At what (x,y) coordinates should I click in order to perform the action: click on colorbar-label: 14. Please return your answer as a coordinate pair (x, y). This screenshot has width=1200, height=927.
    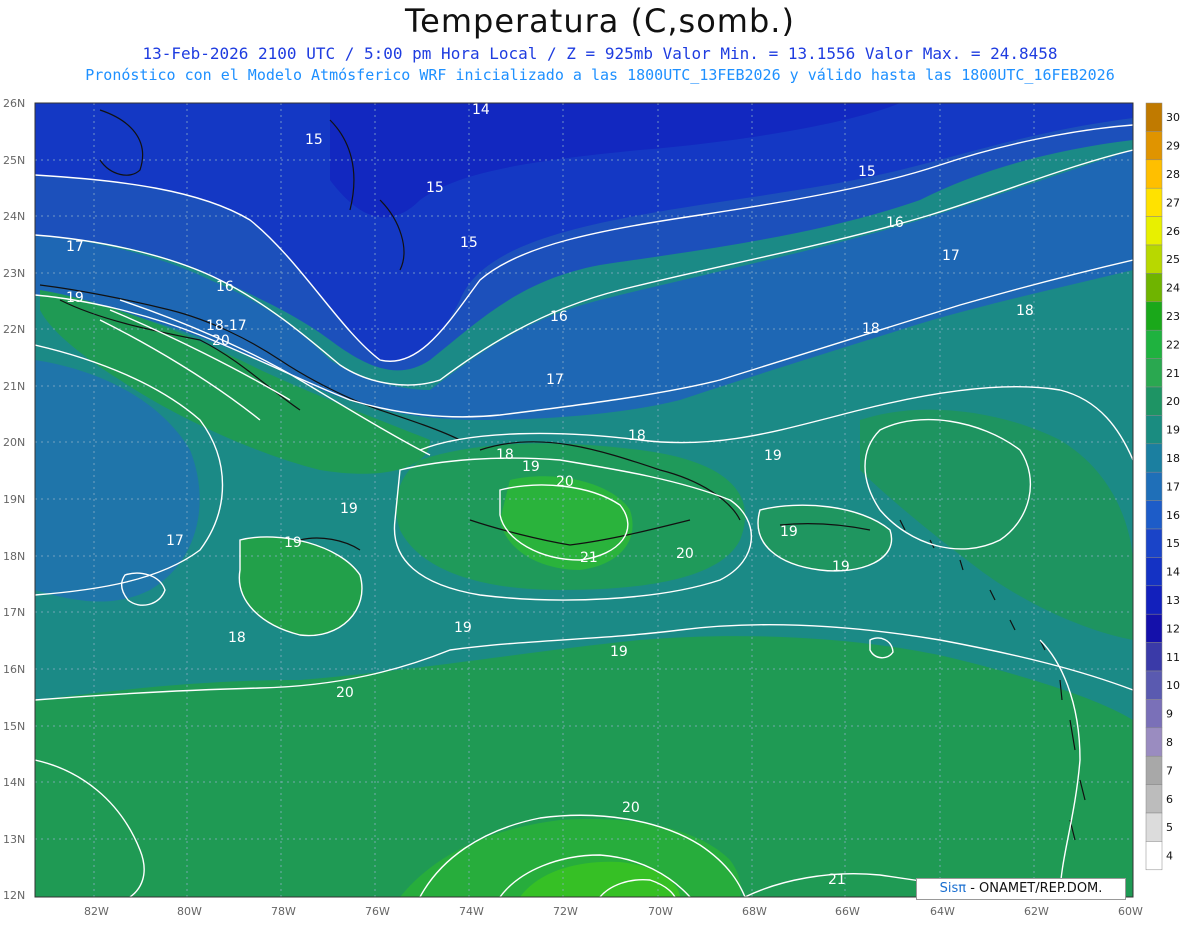
    Looking at the image, I should click on (1173, 572).